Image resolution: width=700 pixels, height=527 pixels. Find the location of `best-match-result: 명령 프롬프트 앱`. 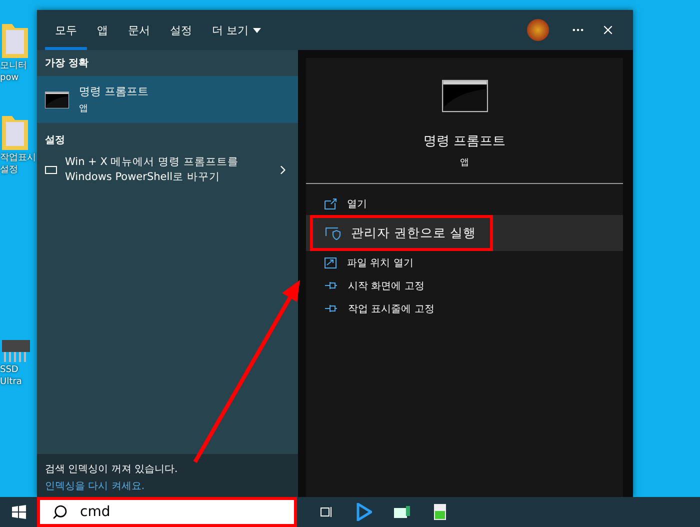

best-match-result: 명령 프롬프트 앱 is located at coordinates (167, 99).